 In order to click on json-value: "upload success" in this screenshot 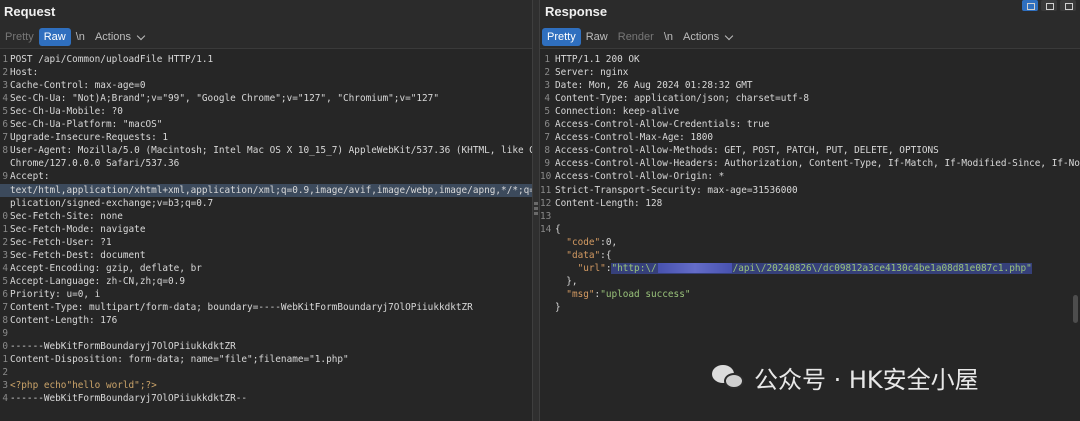, I will do `click(645, 294)`.